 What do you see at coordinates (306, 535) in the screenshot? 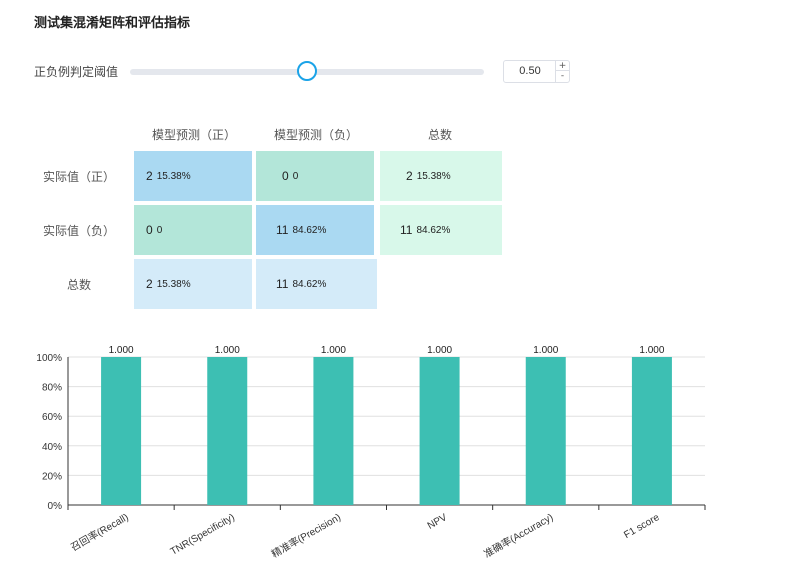
I see `x-tick-label: 精准率(Precision)` at bounding box center [306, 535].